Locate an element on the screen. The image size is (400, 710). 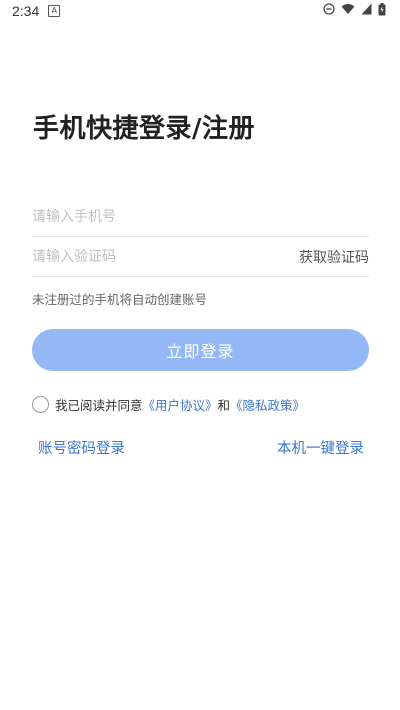
signal-icon is located at coordinates (366, 11).